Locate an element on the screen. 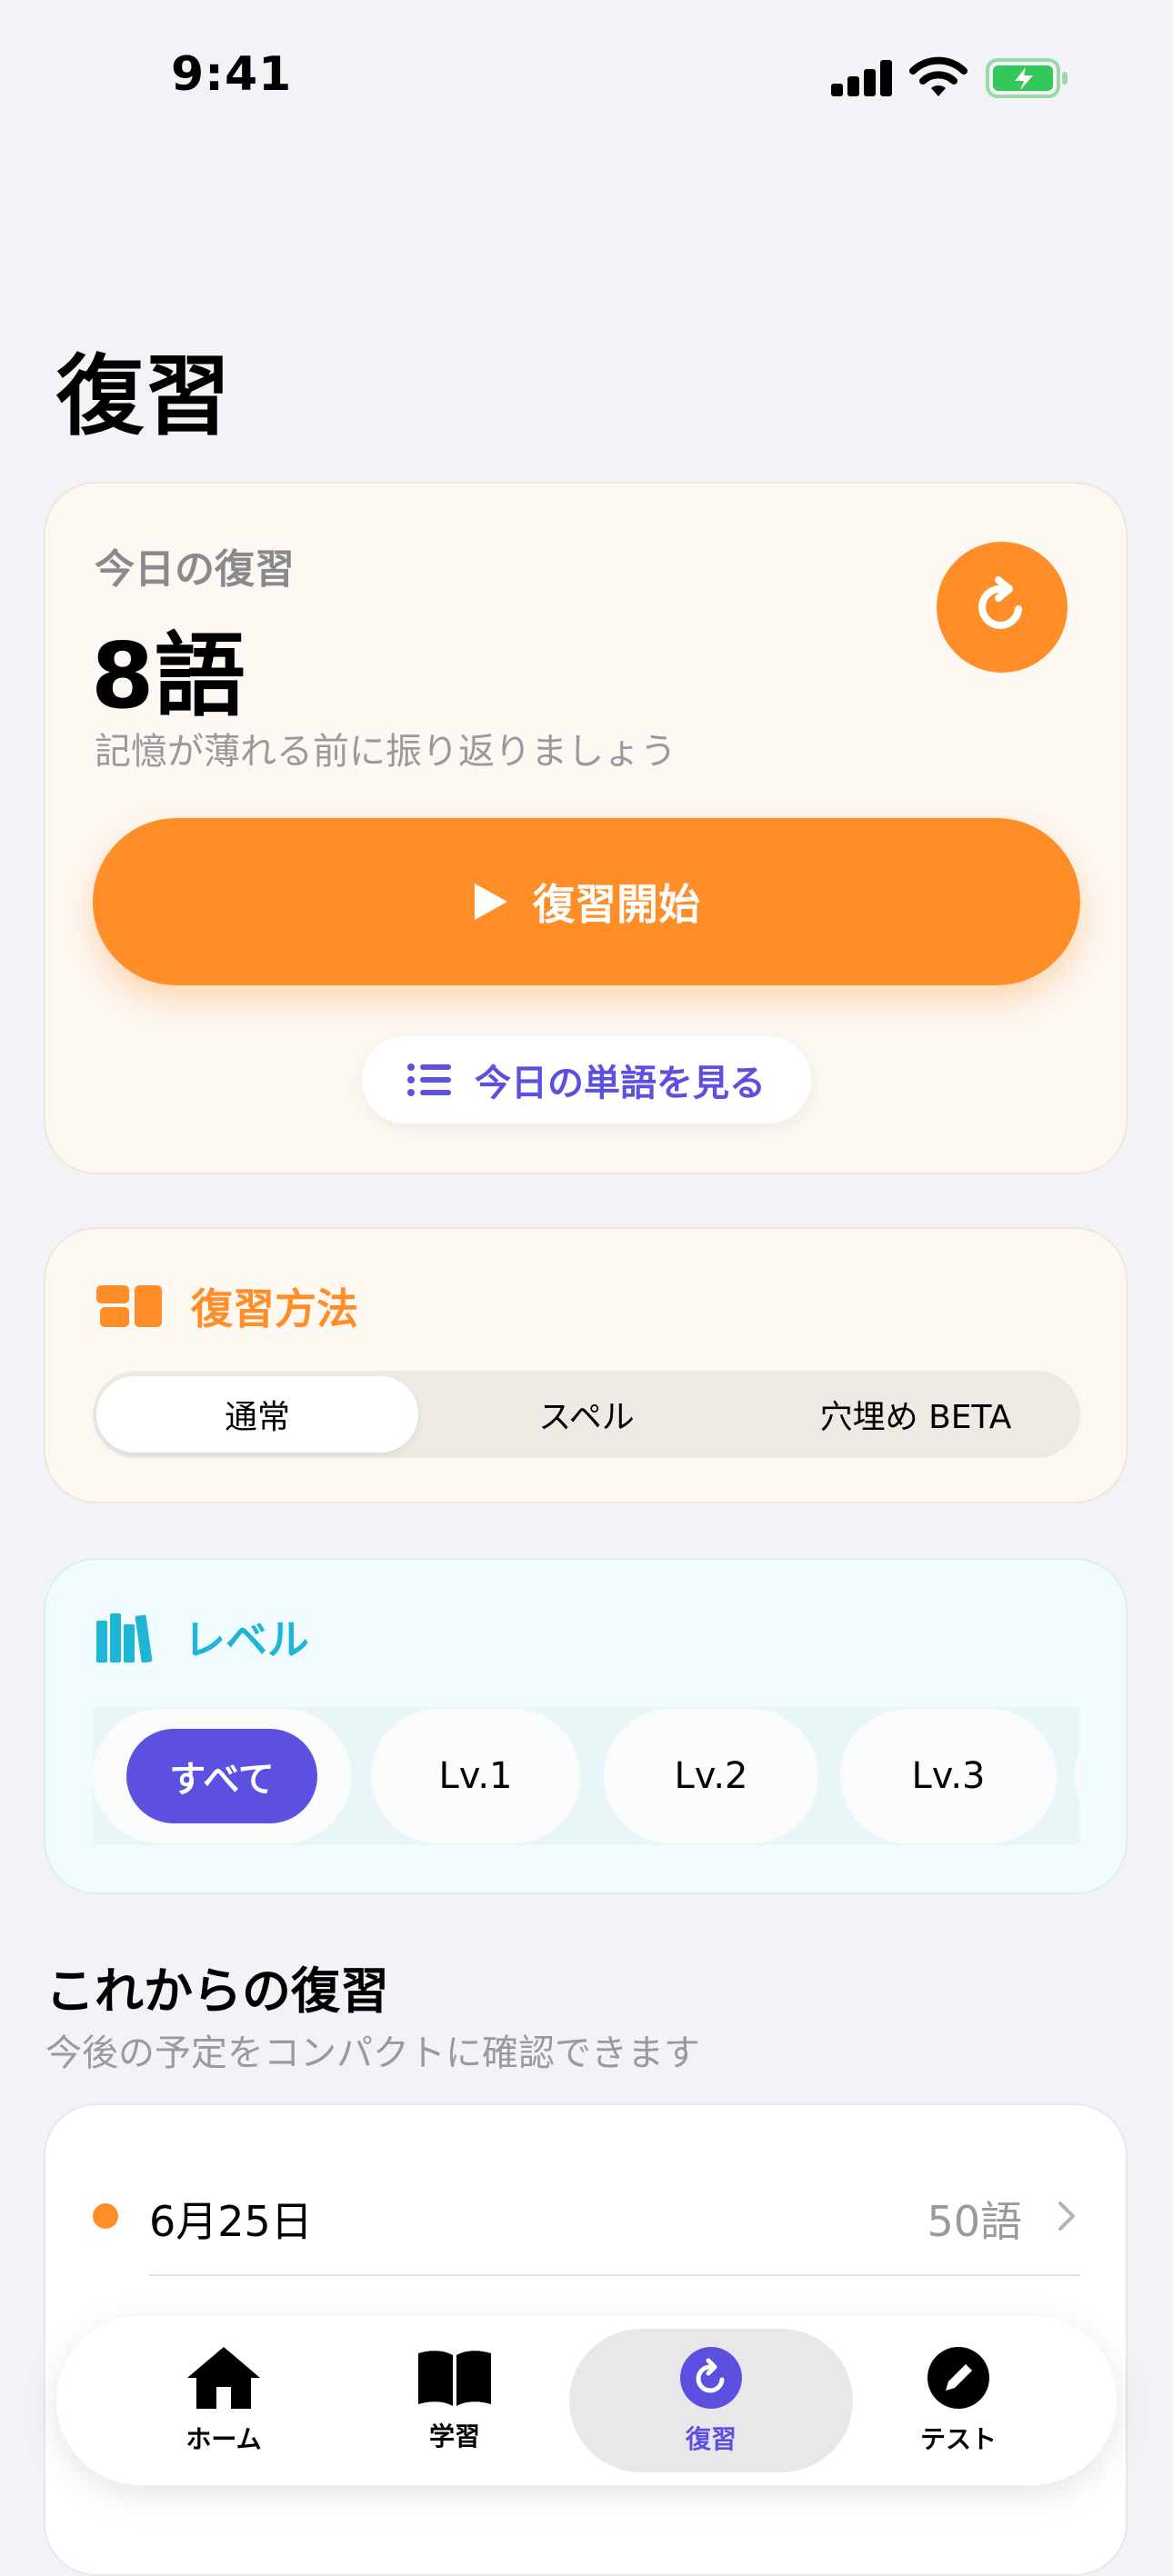  tab-test: テスト is located at coordinates (958, 2400).